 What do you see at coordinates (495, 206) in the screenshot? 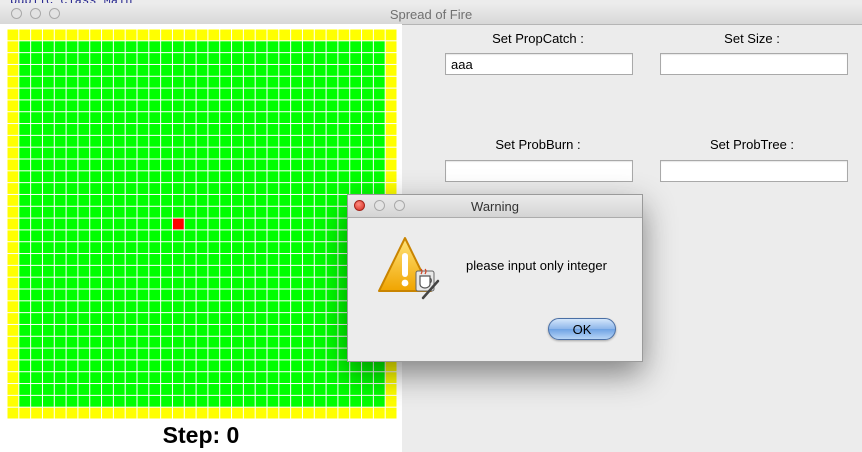
I see `dialog-title: Warning` at bounding box center [495, 206].